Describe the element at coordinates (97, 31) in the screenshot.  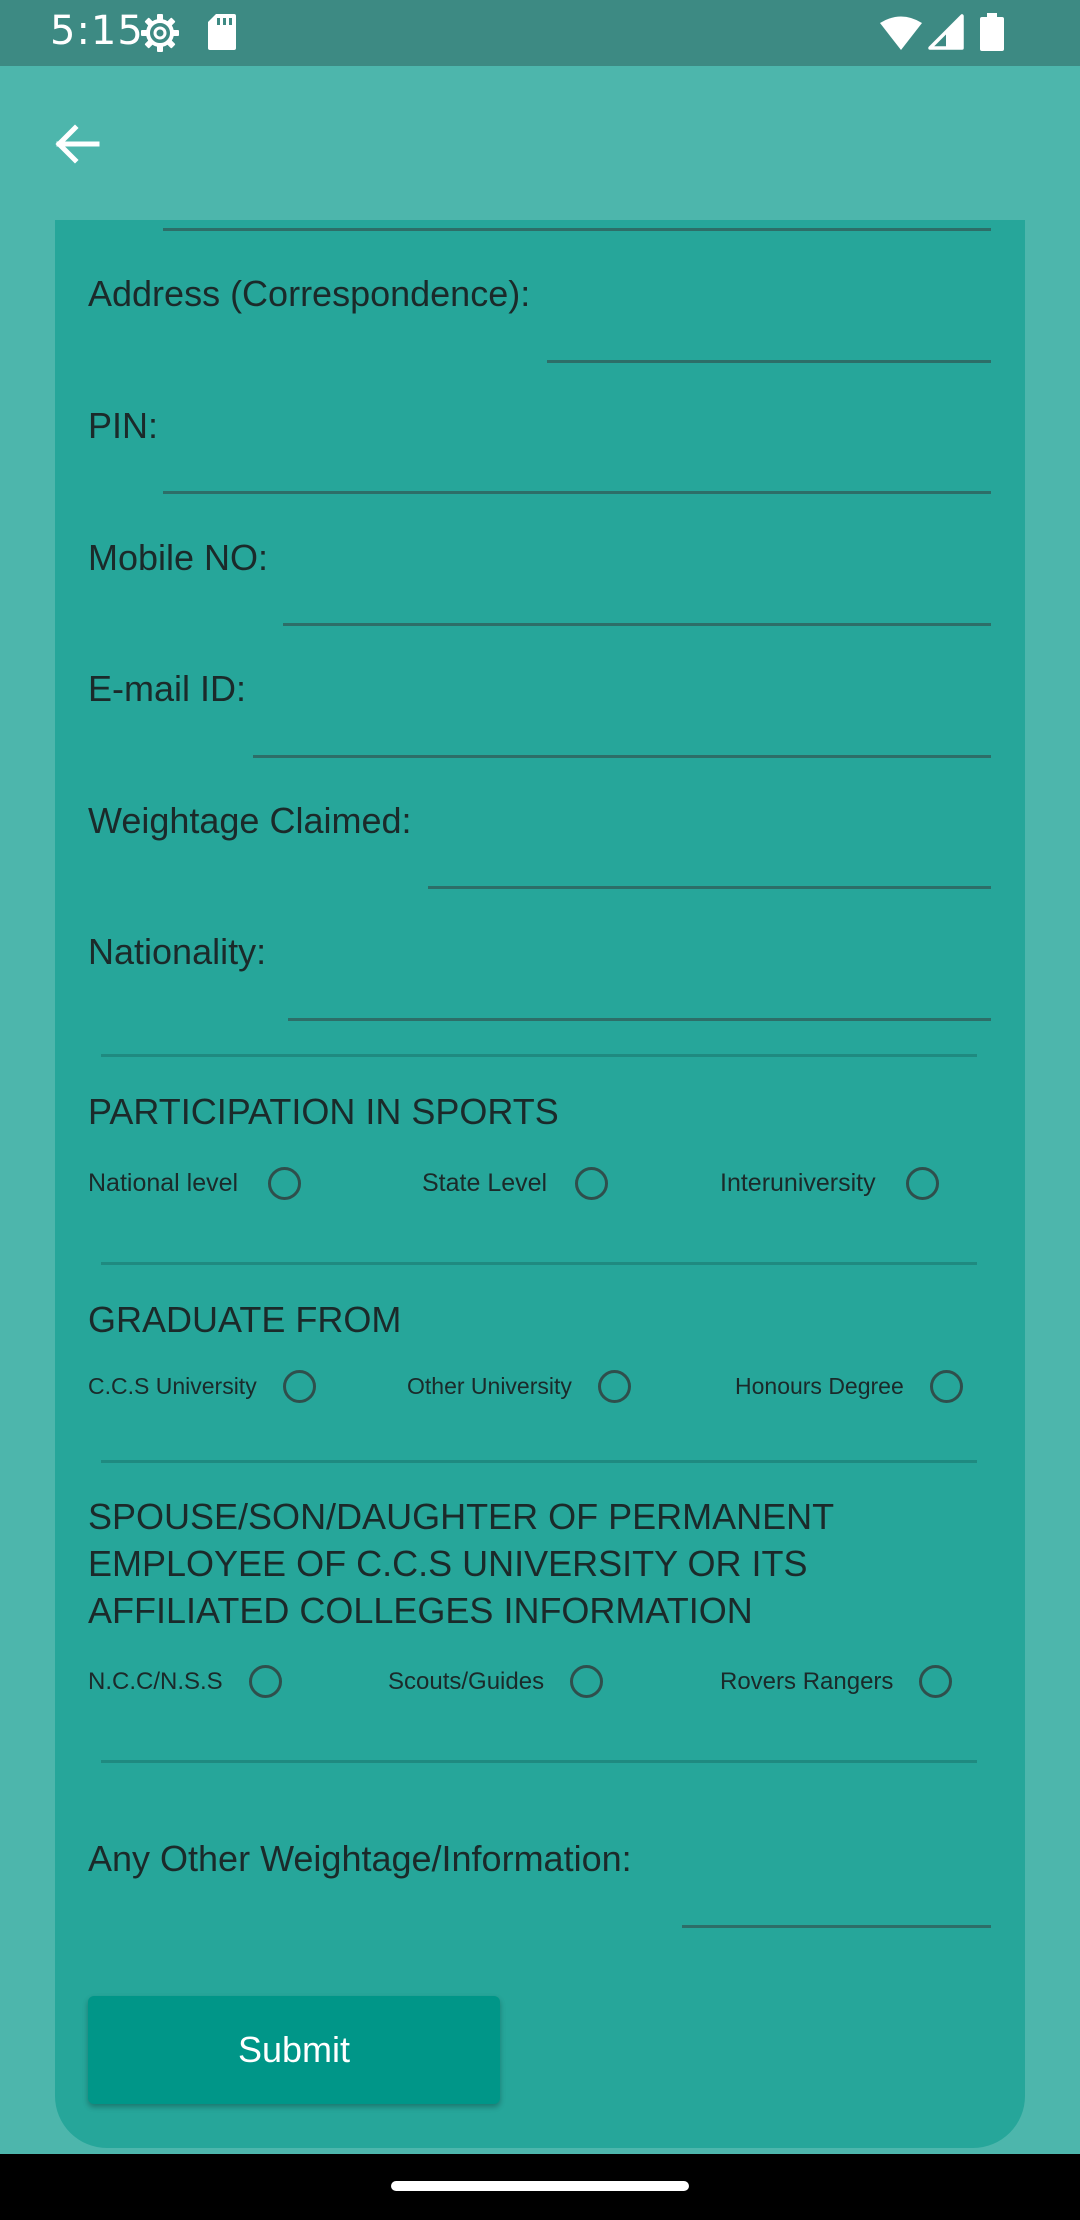
I see `status-time: 5:15` at that location.